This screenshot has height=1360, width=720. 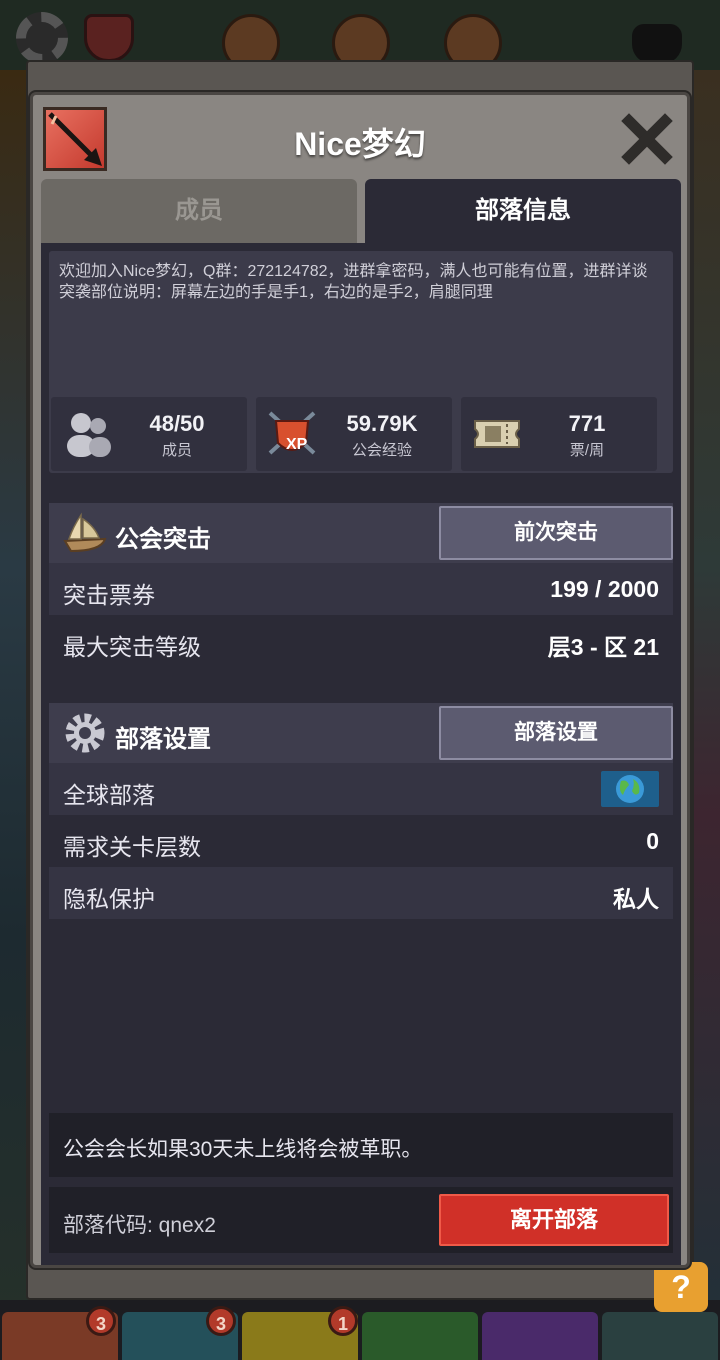 What do you see at coordinates (361, 533) in the screenshot?
I see `raid-section-header: 公会突击 前次突击` at bounding box center [361, 533].